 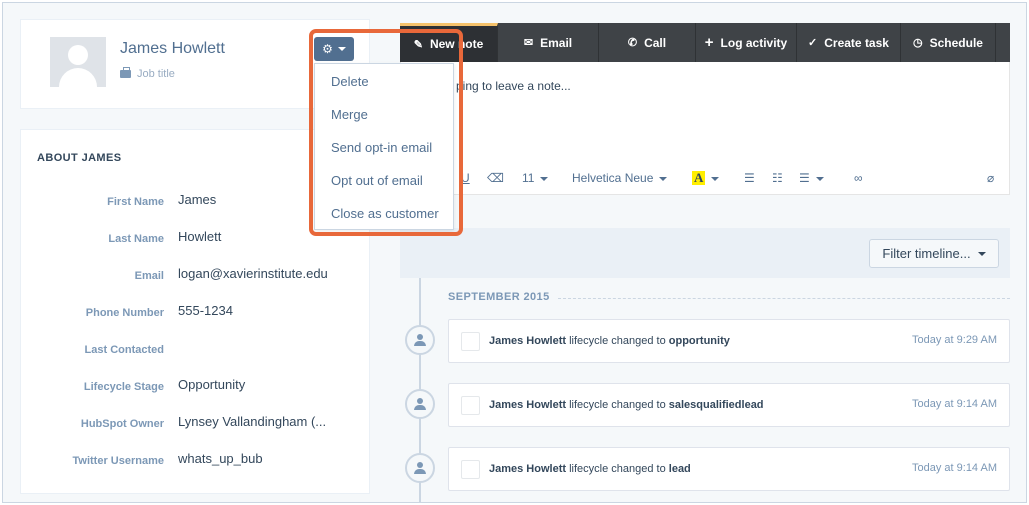 I want to click on about-heading: ABOUT JAMES, so click(x=79, y=158).